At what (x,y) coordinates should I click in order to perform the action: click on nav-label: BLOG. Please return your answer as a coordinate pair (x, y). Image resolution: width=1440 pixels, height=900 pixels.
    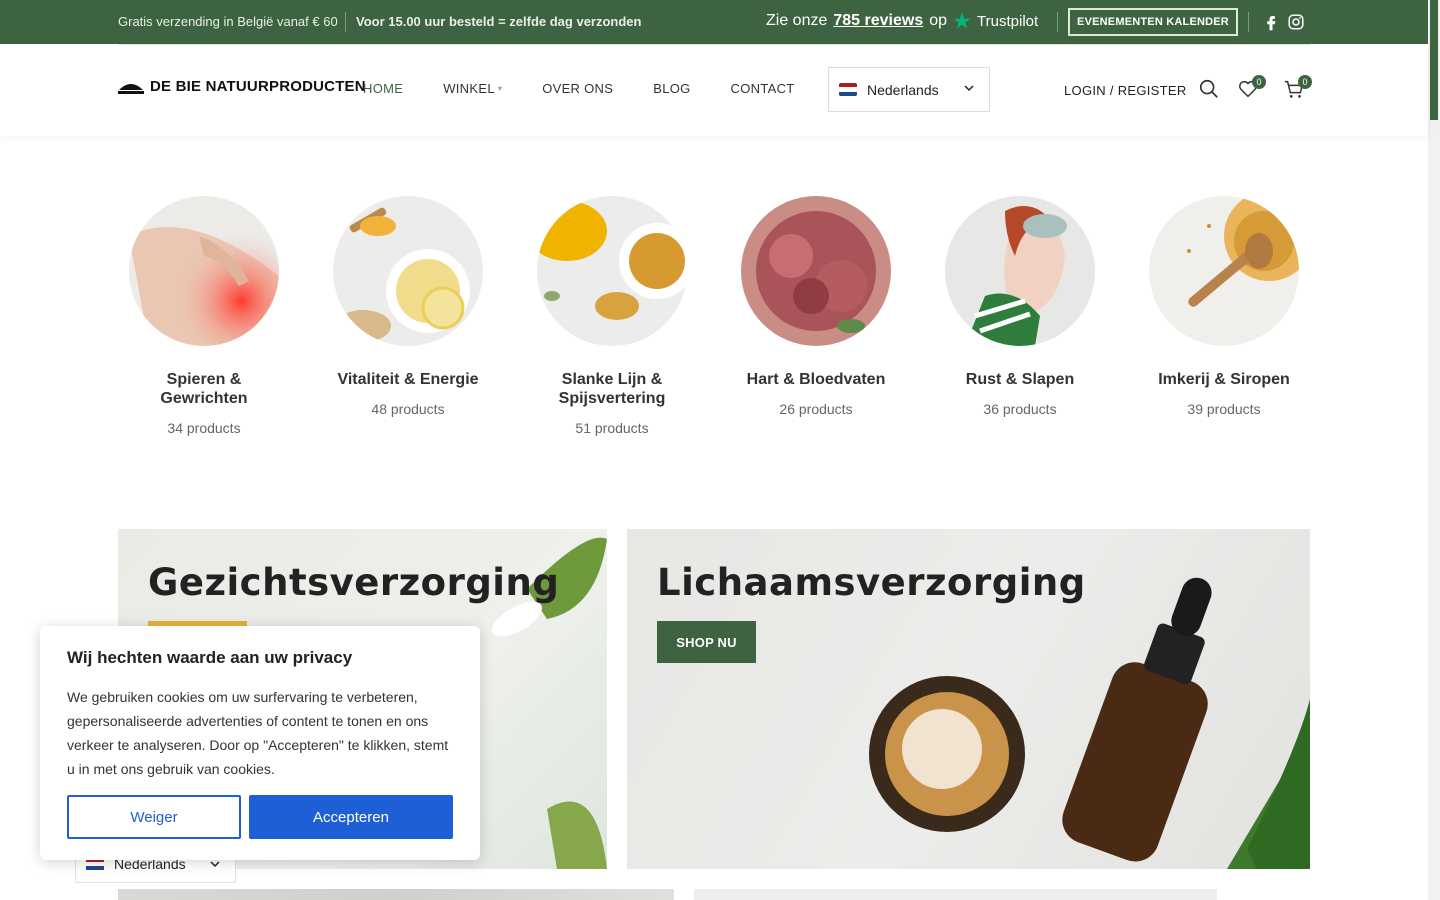
    Looking at the image, I should click on (672, 88).